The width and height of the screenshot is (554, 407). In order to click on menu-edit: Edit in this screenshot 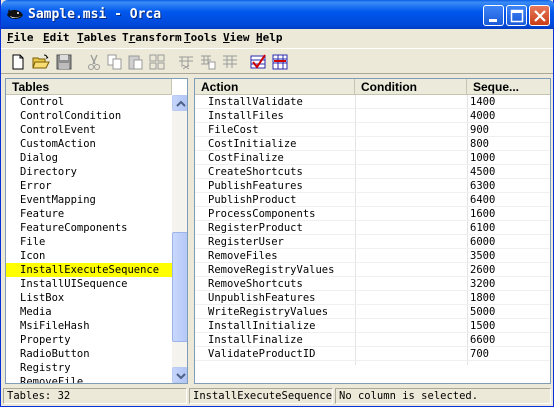, I will do `click(56, 37)`.